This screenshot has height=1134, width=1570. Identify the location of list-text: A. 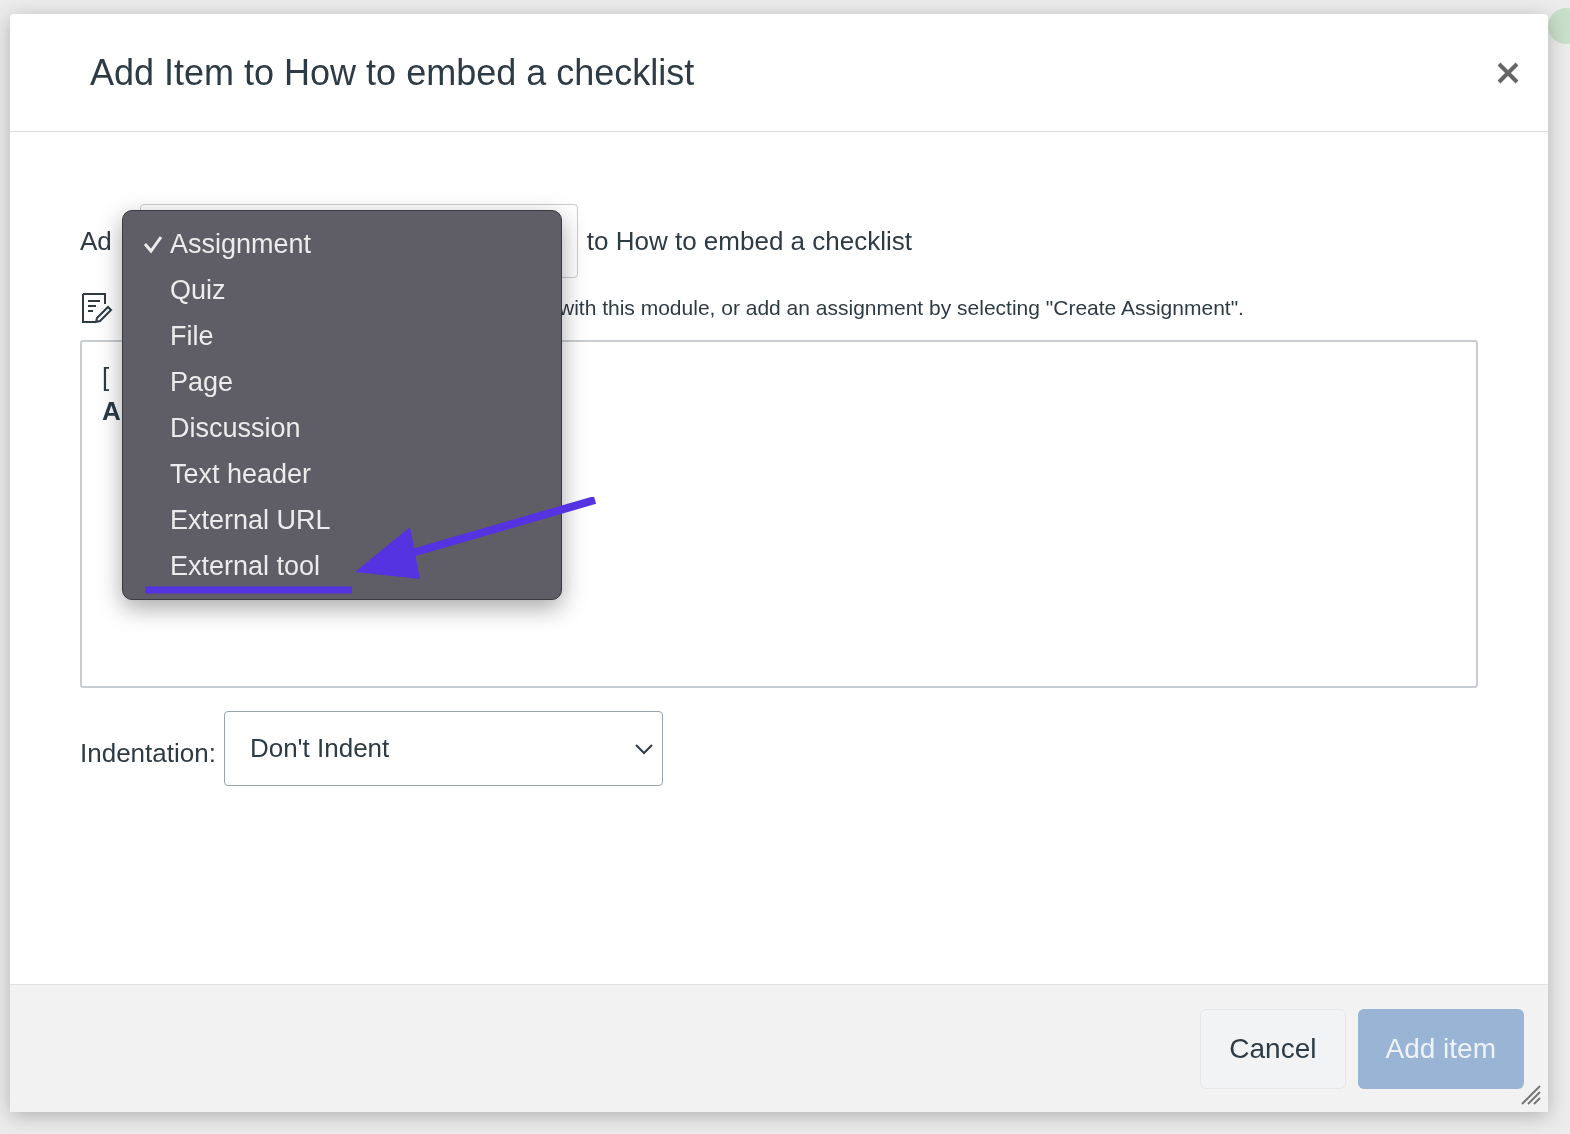
(111, 411).